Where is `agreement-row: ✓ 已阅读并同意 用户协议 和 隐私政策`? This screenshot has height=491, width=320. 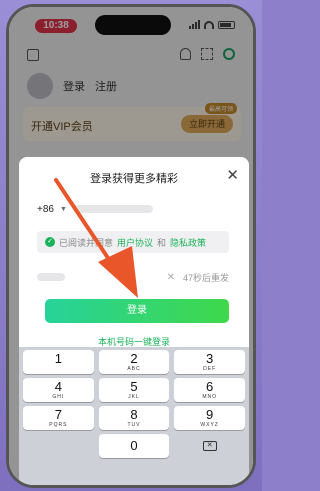
agreement-row: ✓ 已阅读并同意 用户协议 和 隐私政策 is located at coordinates (133, 242).